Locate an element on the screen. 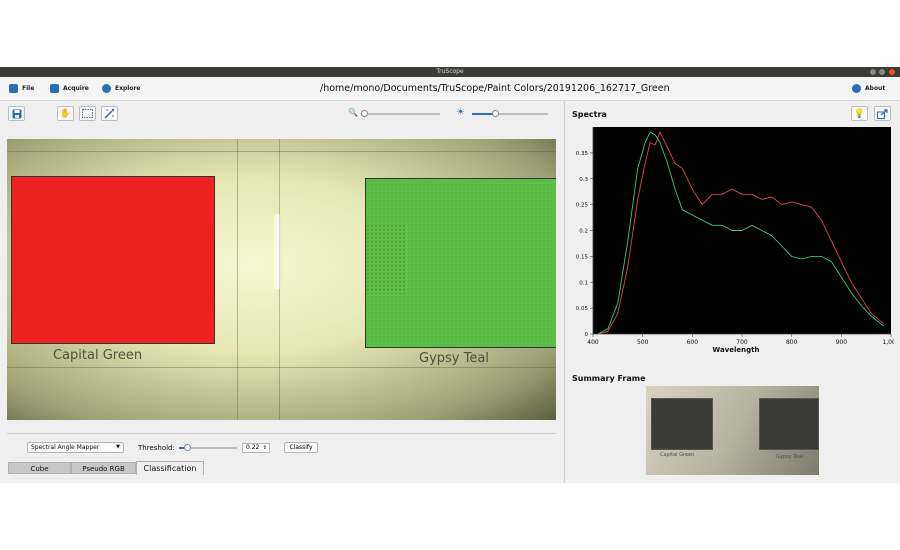 The image size is (900, 550). y-tick-label: 0.1 is located at coordinates (583, 283).